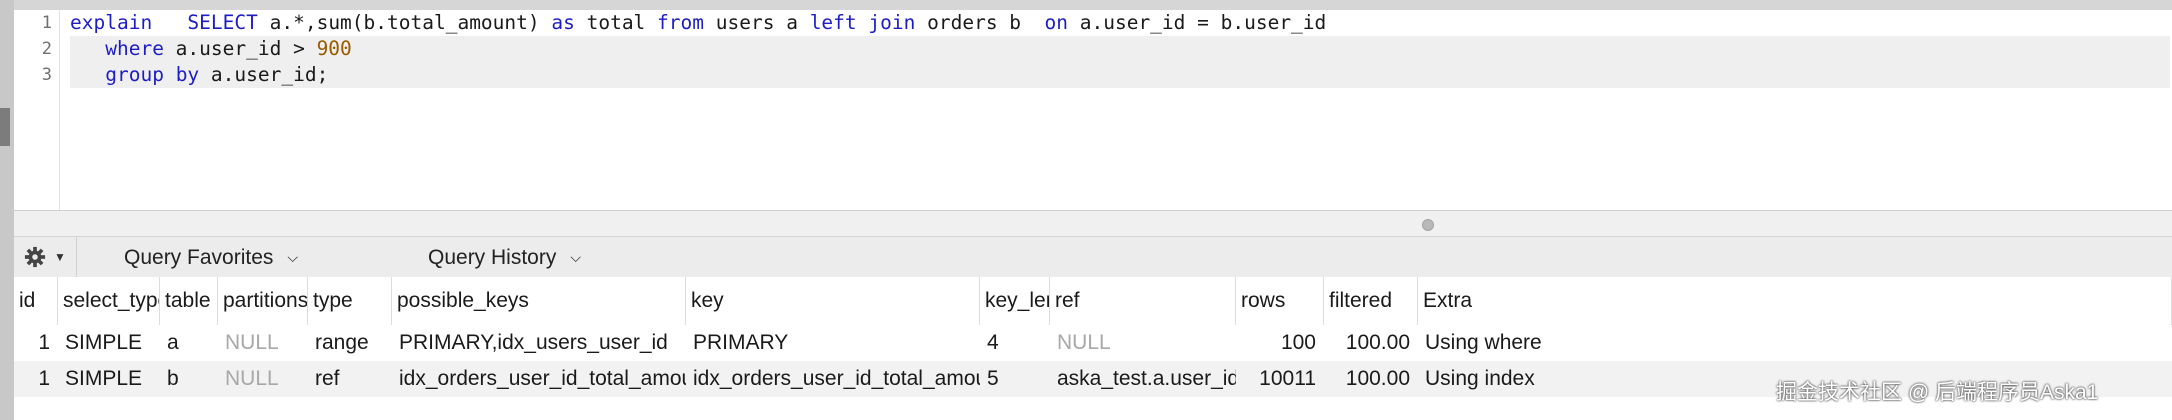  What do you see at coordinates (7, 210) in the screenshot?
I see `left-edge-bar` at bounding box center [7, 210].